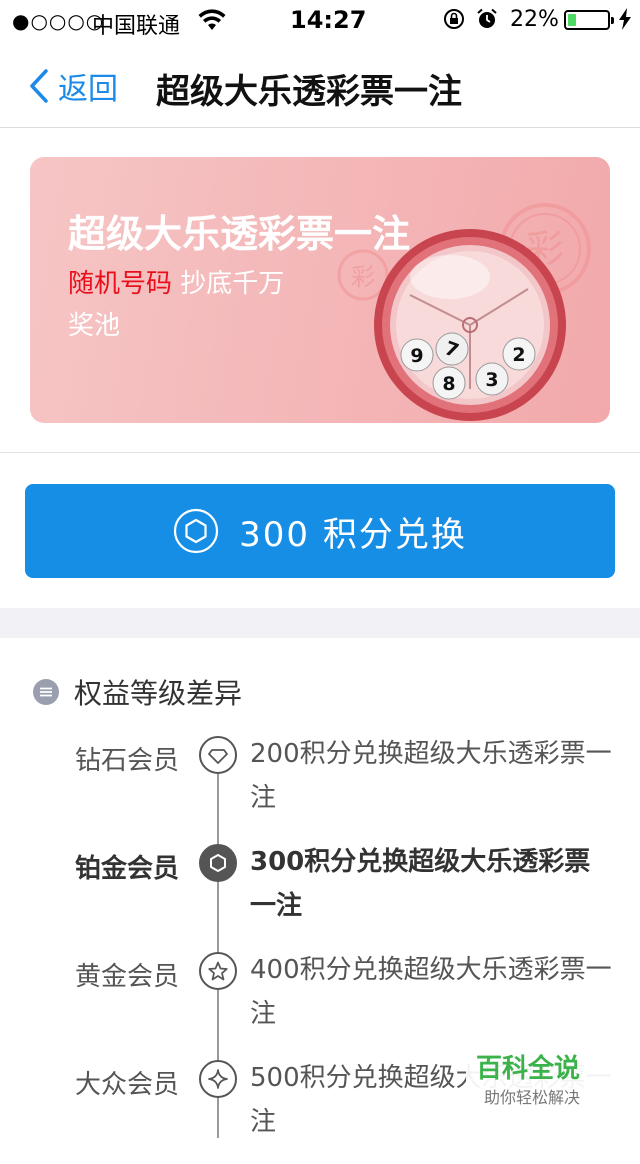 Image resolution: width=640 pixels, height=1164 pixels. Describe the element at coordinates (532, 1097) in the screenshot. I see `watermark-subtitle: 助你轻松解决` at that location.